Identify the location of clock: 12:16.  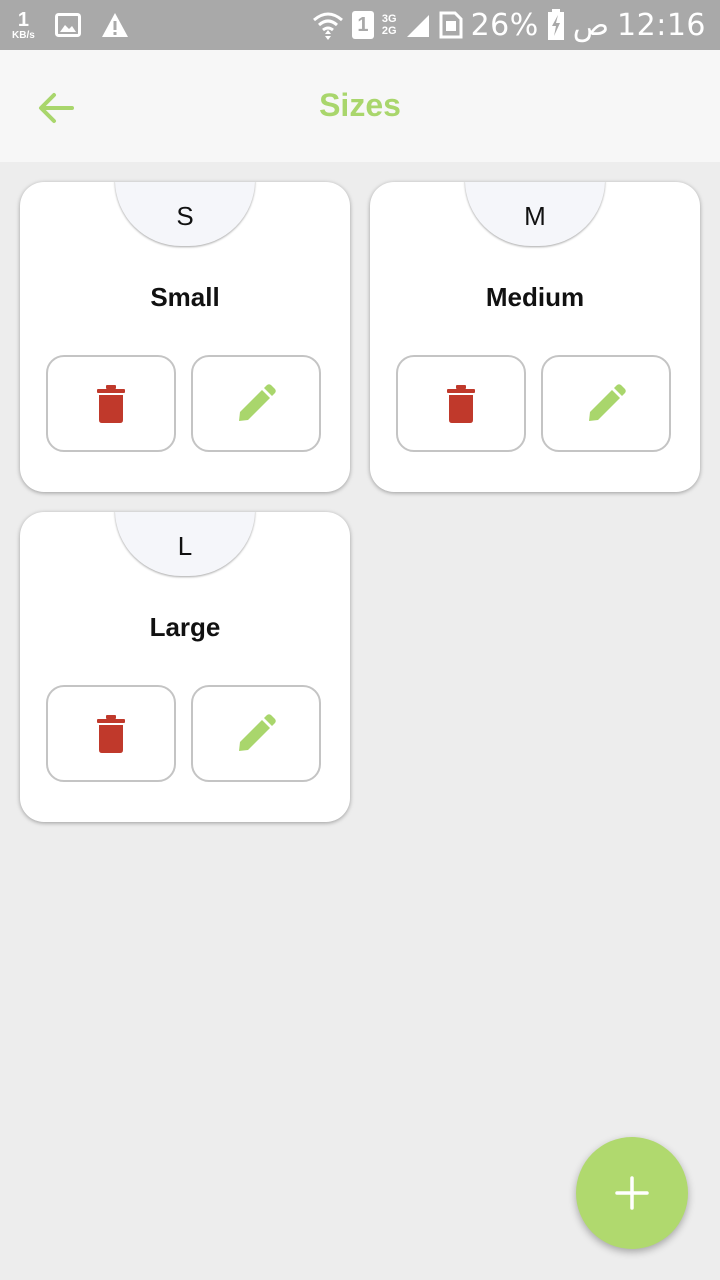
(661, 25).